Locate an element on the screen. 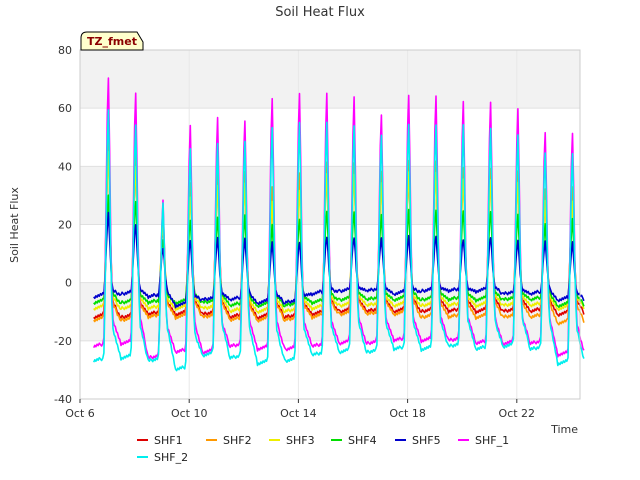 The image size is (640, 480). legend-label: SHF3 is located at coordinates (300, 440).